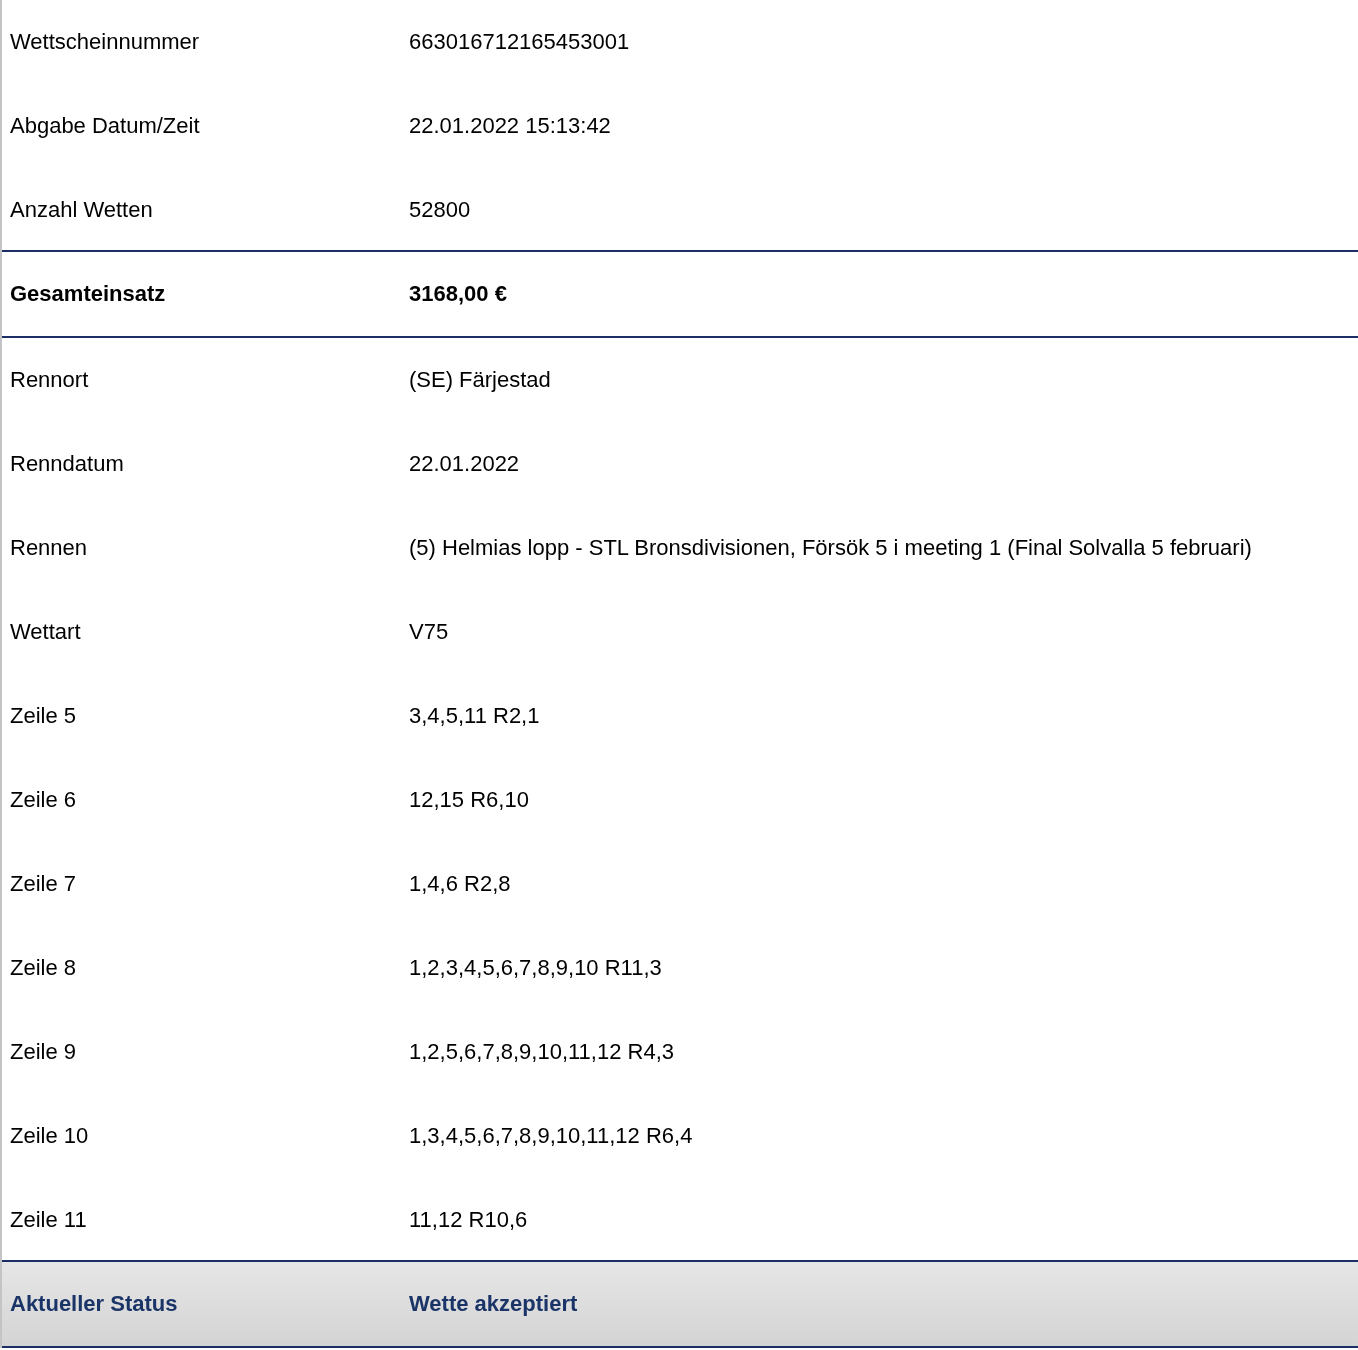 This screenshot has width=1358, height=1350. Describe the element at coordinates (458, 294) in the screenshot. I see `row-value: 3168,00 €` at that location.